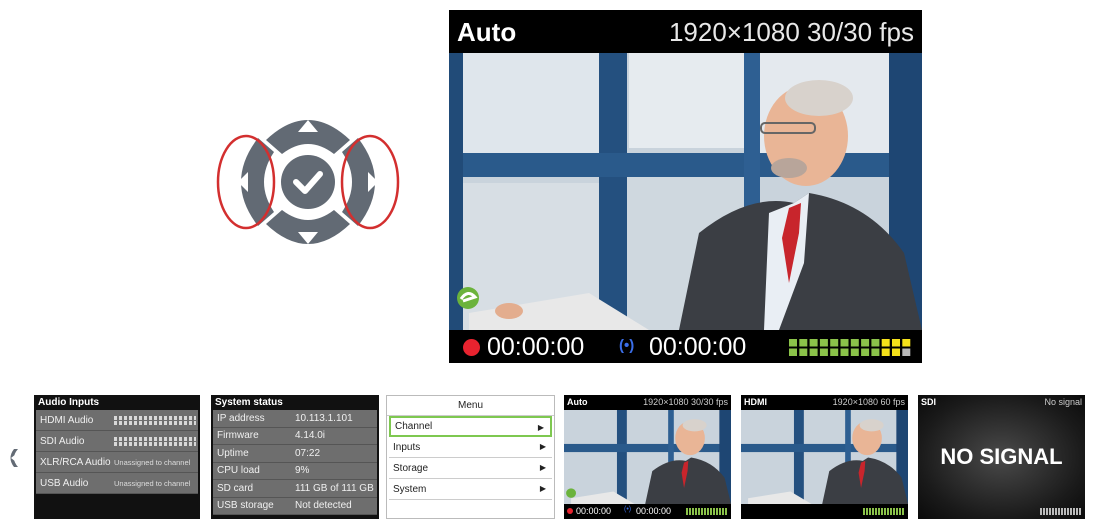  I want to click on status-row-cpu: CPU load 9%, so click(295, 471).